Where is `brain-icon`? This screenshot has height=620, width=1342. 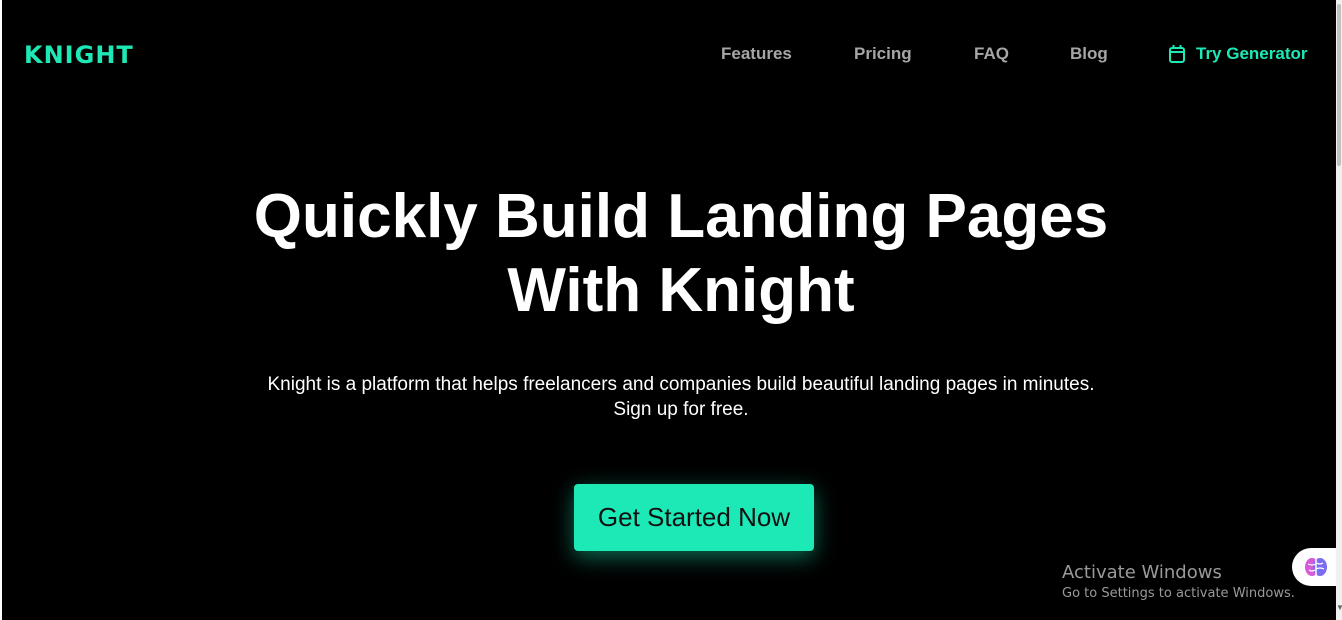 brain-icon is located at coordinates (1316, 567).